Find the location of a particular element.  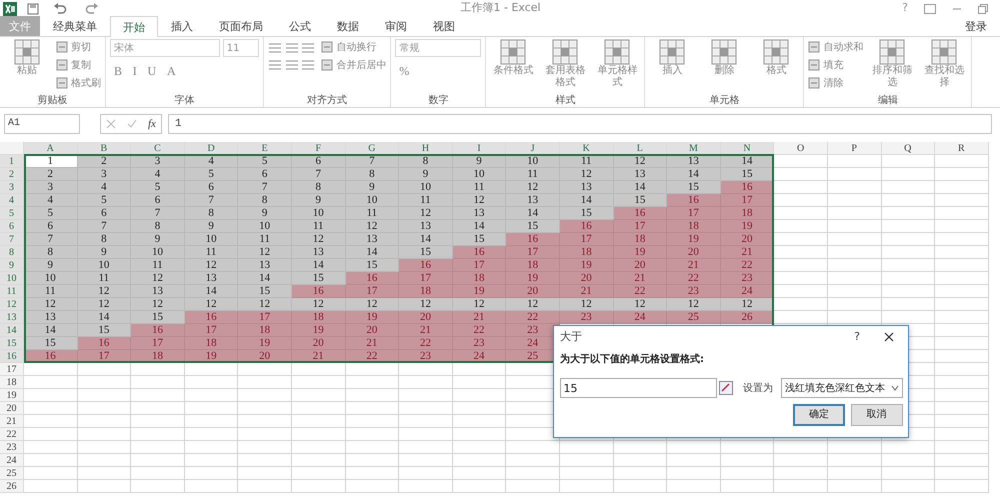

ribbon-tab: 开始 is located at coordinates (134, 26).